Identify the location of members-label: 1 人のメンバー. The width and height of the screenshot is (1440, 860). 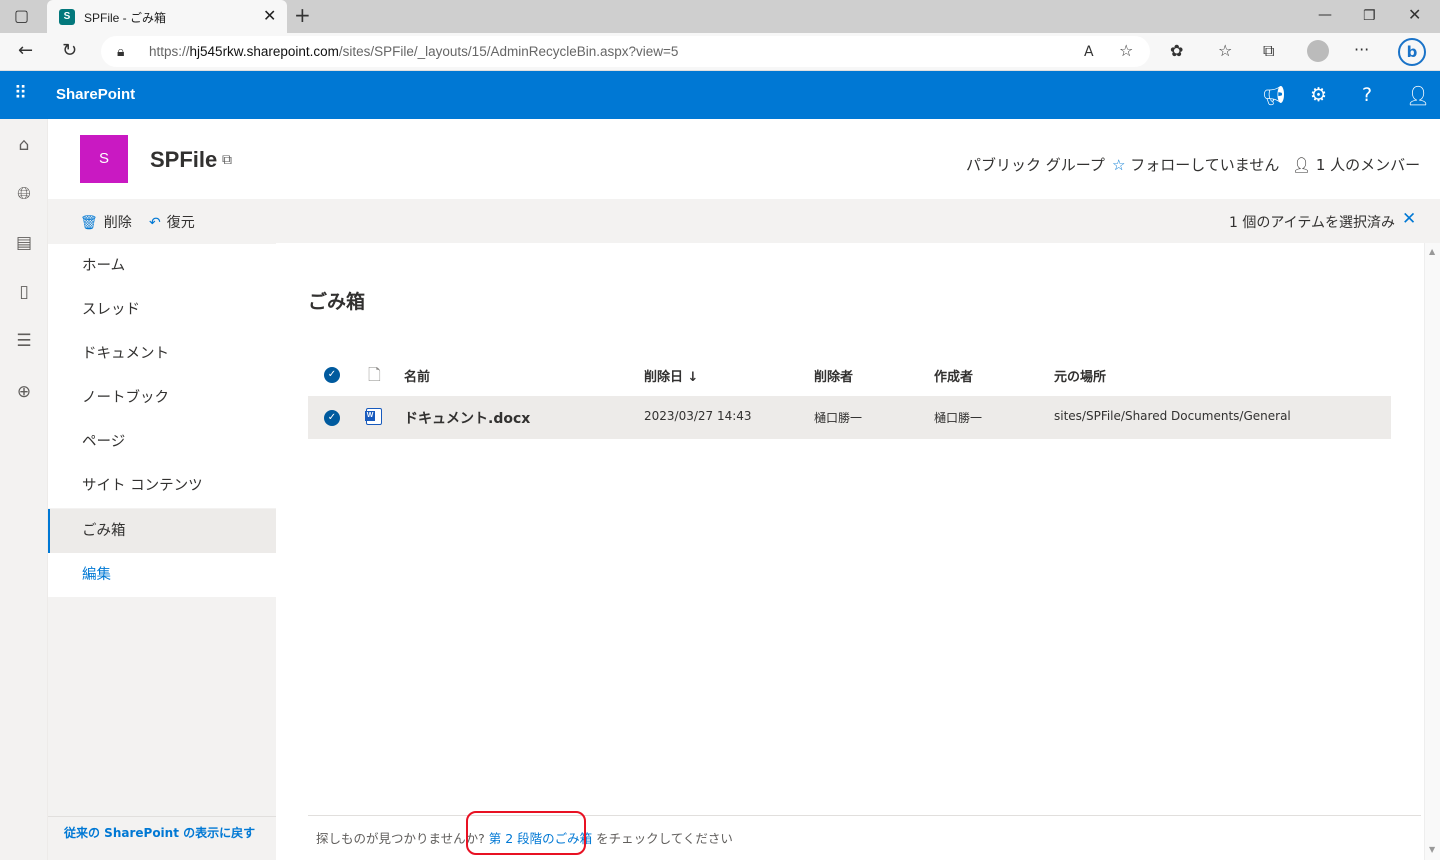
(1368, 165).